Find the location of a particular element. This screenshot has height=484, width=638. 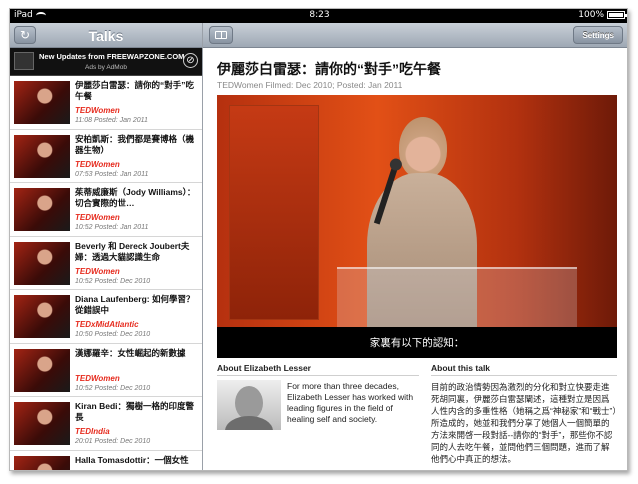

sidebar-navbar: ↻ Talks is located at coordinates (106, 35).